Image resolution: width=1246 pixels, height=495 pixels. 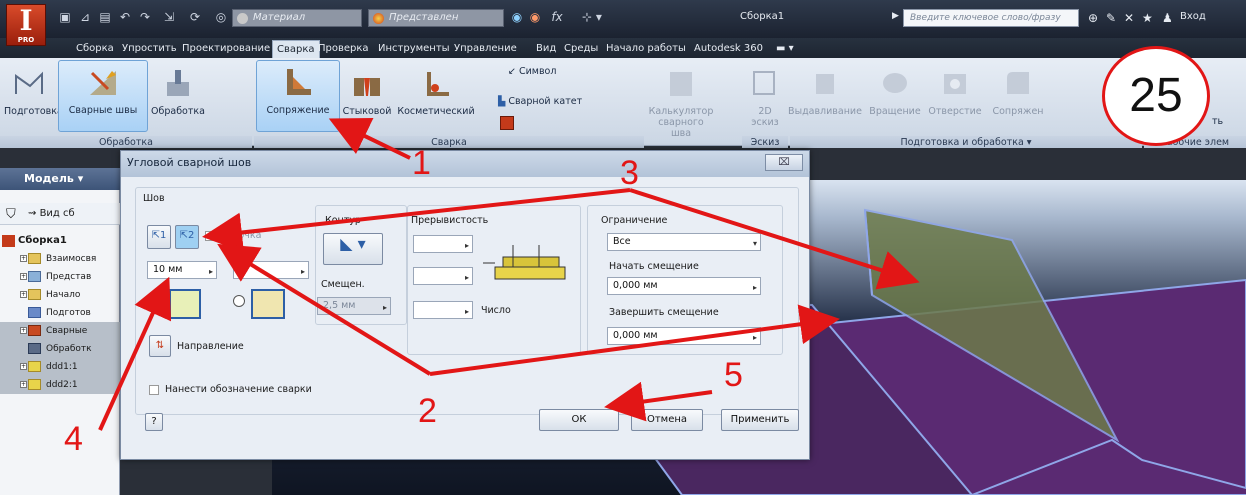 What do you see at coordinates (427, 411) in the screenshot?
I see `annotation-number-2: 2` at bounding box center [427, 411].